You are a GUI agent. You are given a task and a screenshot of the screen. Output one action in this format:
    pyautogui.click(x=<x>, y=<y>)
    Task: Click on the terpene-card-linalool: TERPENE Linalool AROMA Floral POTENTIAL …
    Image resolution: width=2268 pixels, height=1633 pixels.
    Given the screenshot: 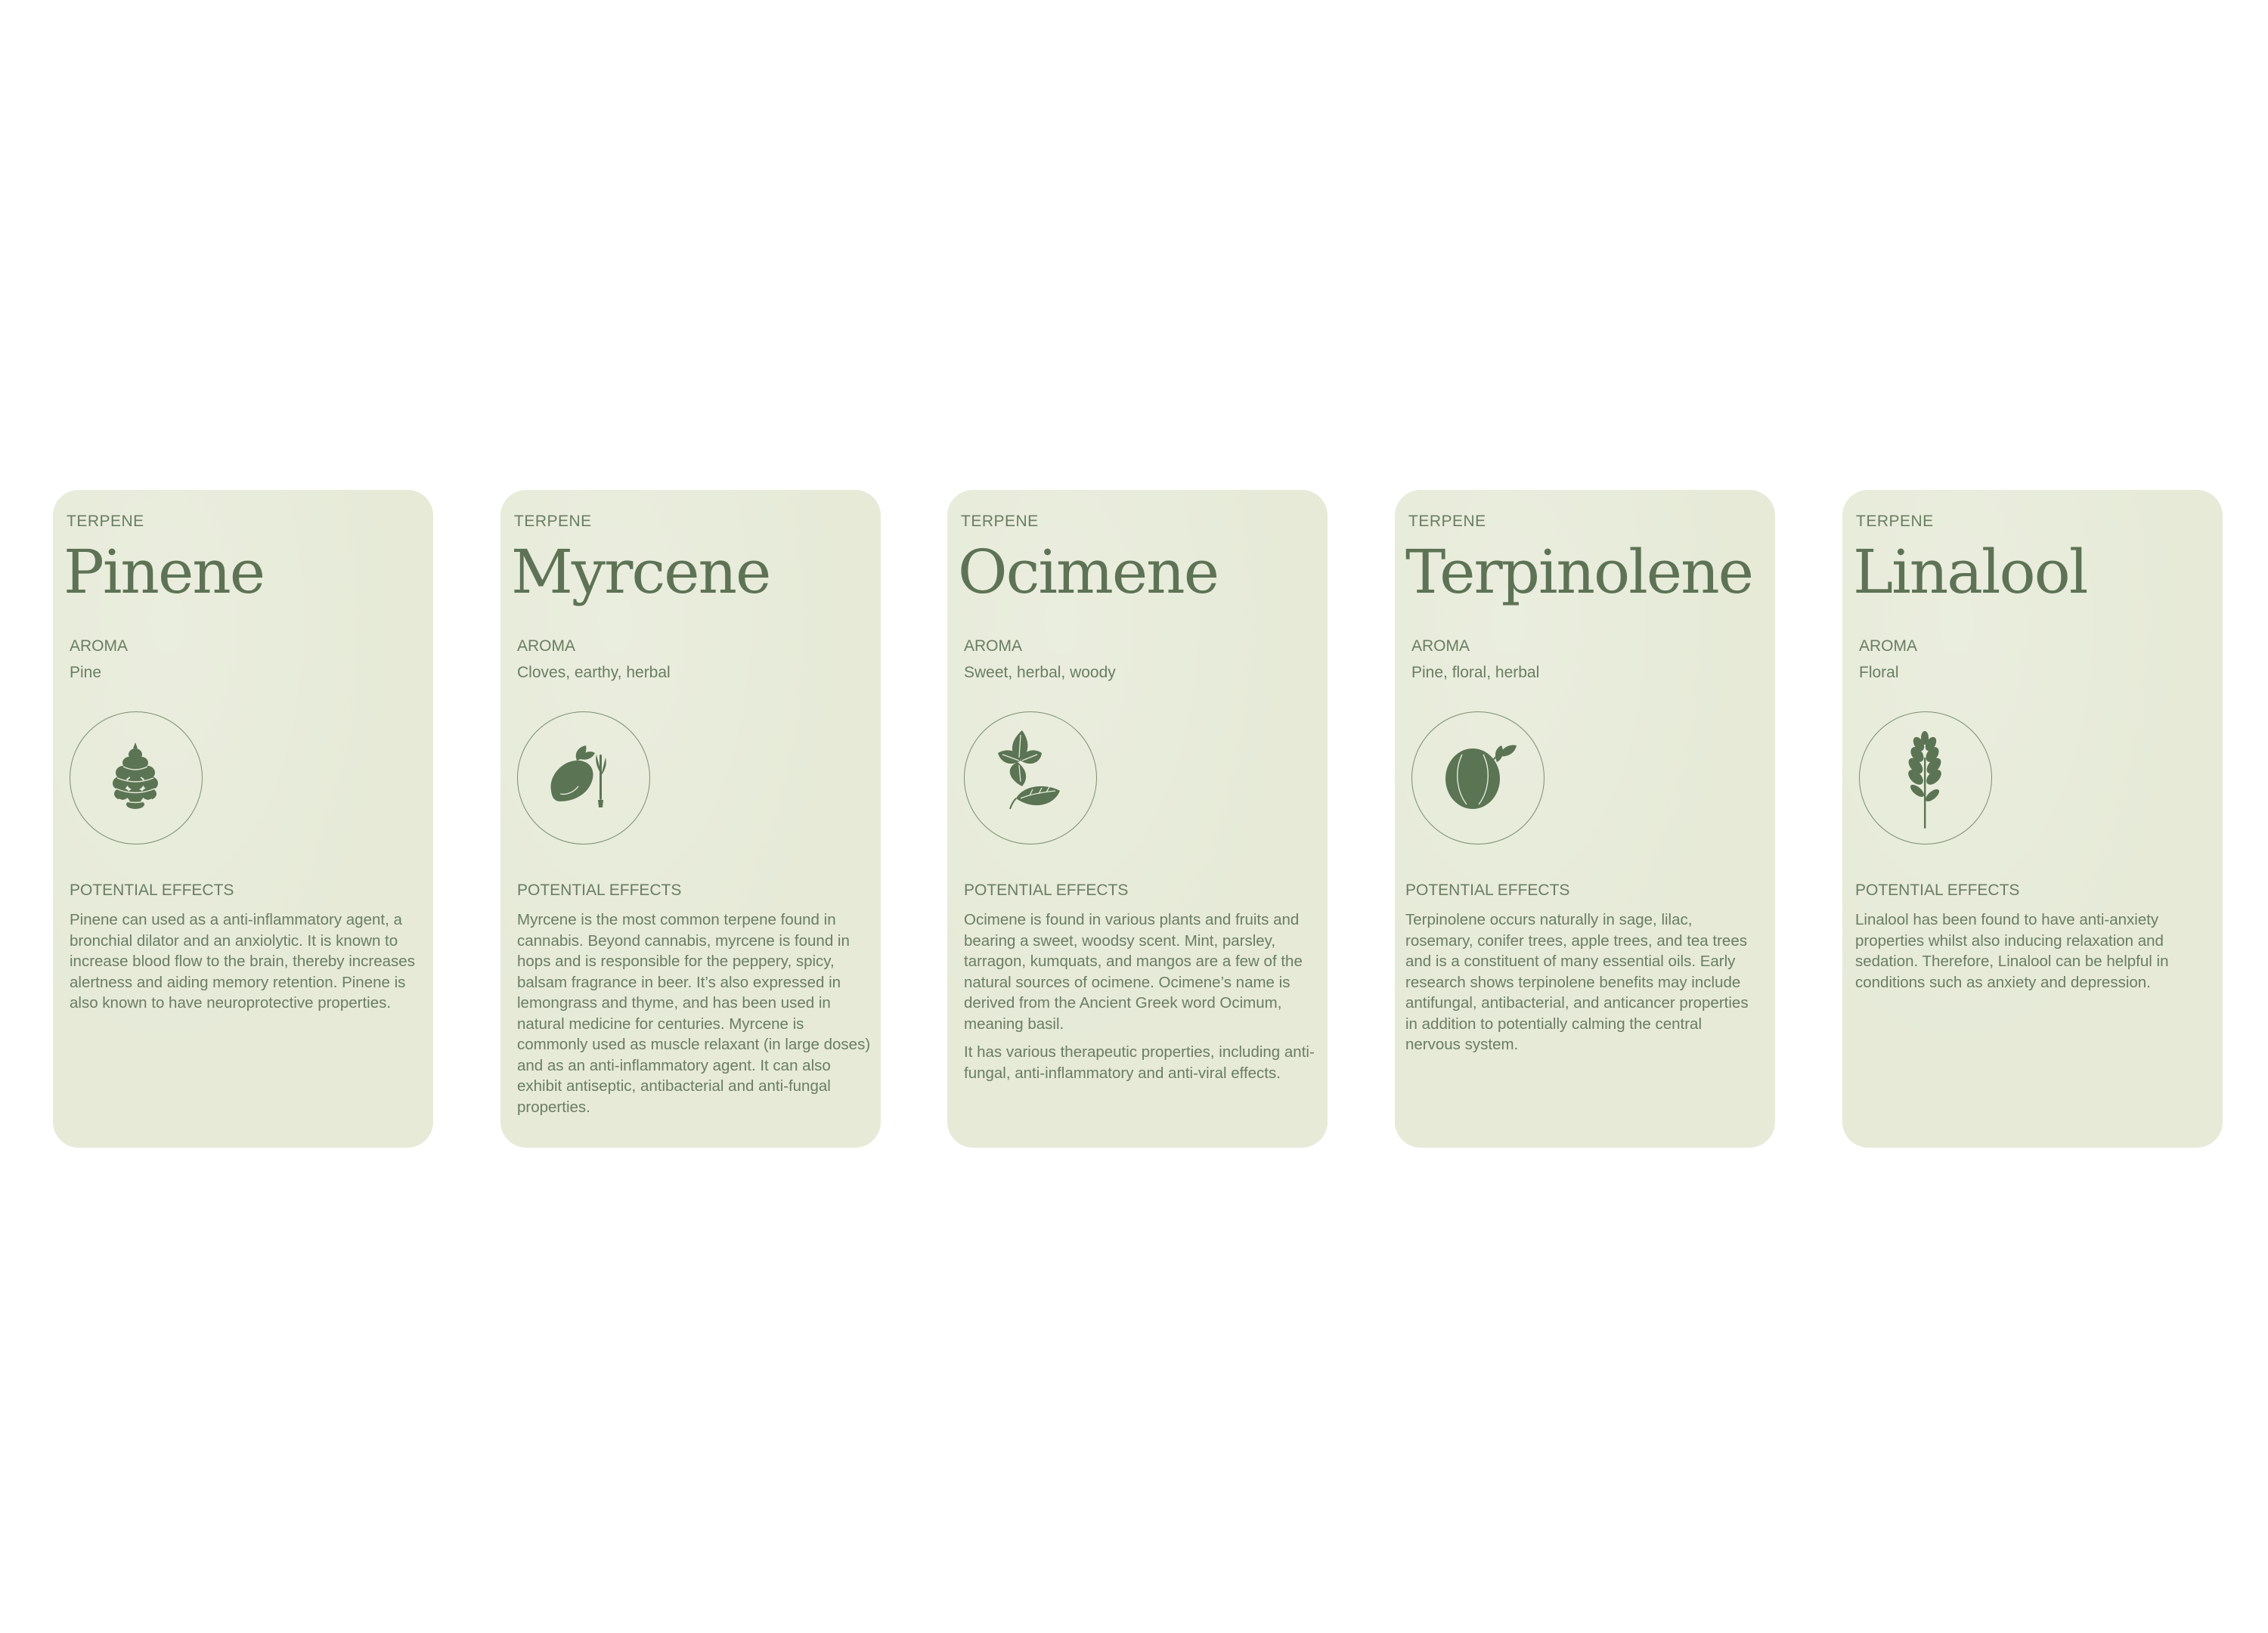 What is the action you would take?
    pyautogui.click(x=2032, y=819)
    